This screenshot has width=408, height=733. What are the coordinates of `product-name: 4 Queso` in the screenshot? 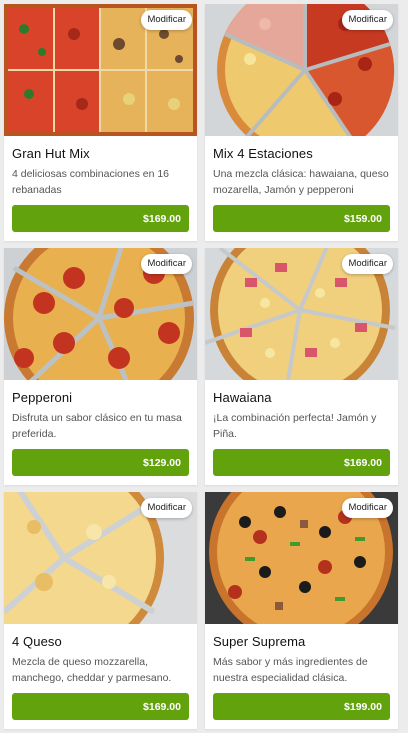 It's located at (37, 641).